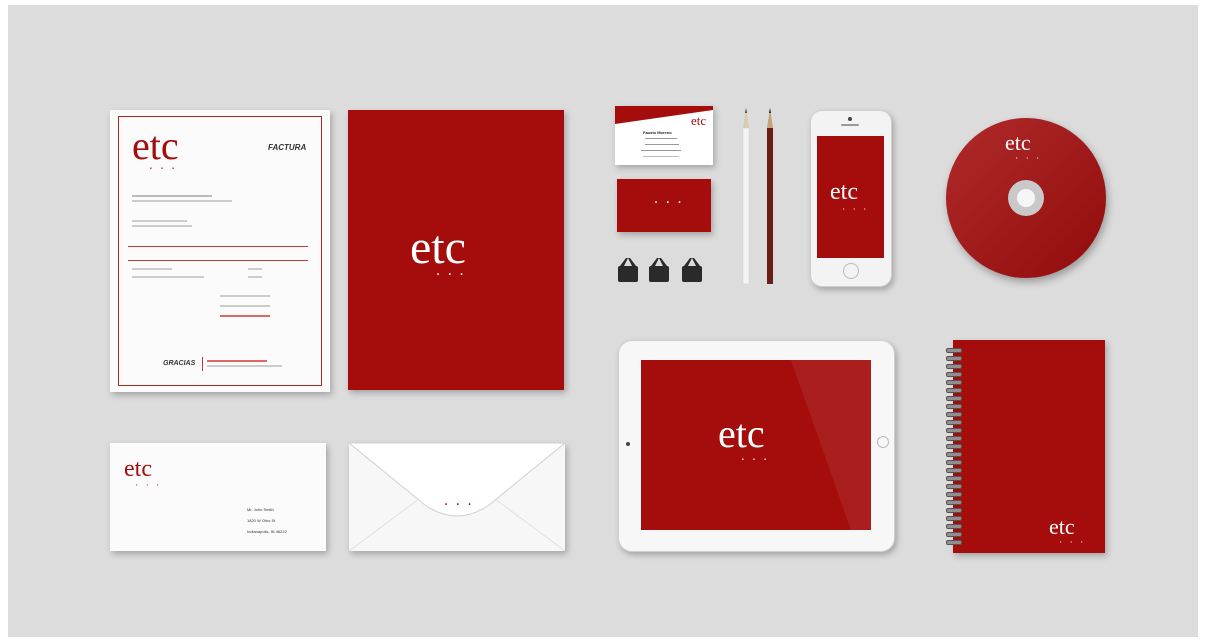 The height and width of the screenshot is (642, 1207). Describe the element at coordinates (670, 203) in the screenshot. I see `business-card-back-dots: • • •` at that location.